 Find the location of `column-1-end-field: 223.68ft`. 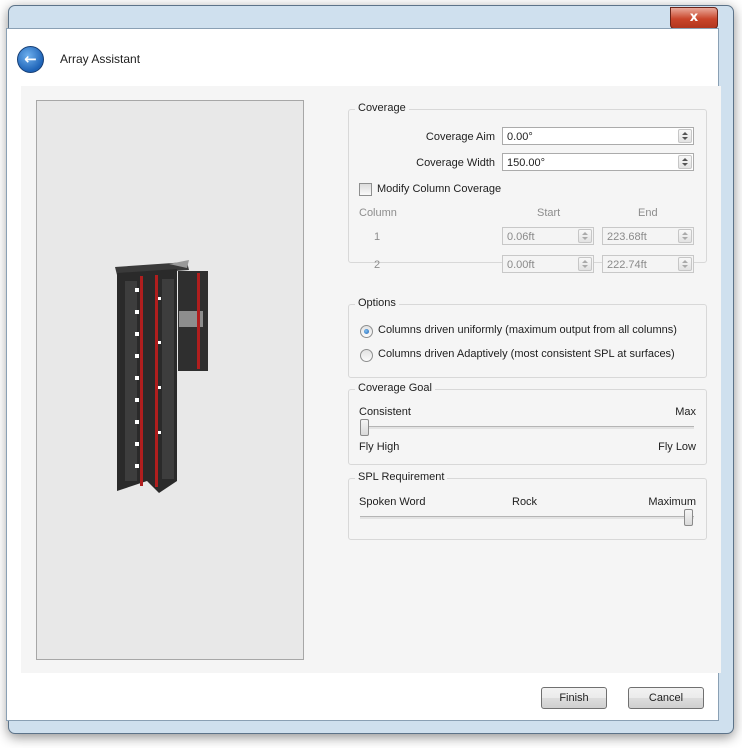

column-1-end-field: 223.68ft is located at coordinates (648, 236).